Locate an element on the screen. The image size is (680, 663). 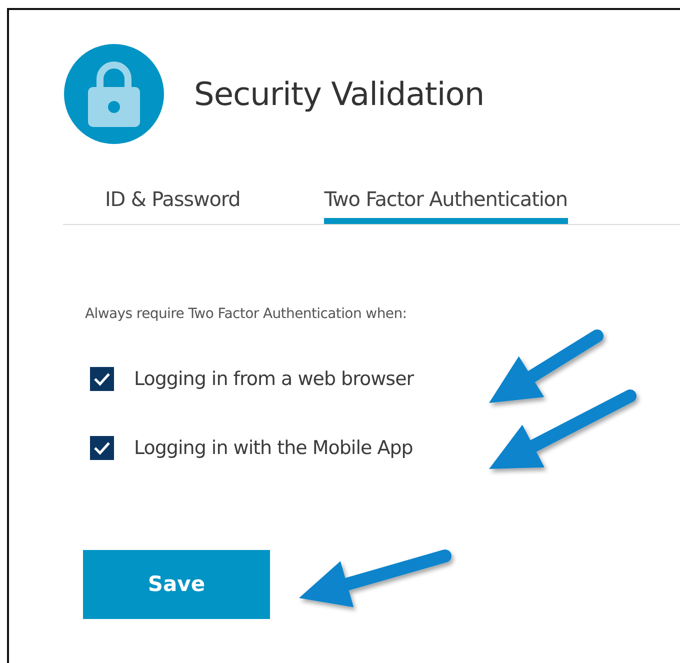
checkbox-label: Logging in from a web browser is located at coordinates (274, 379).